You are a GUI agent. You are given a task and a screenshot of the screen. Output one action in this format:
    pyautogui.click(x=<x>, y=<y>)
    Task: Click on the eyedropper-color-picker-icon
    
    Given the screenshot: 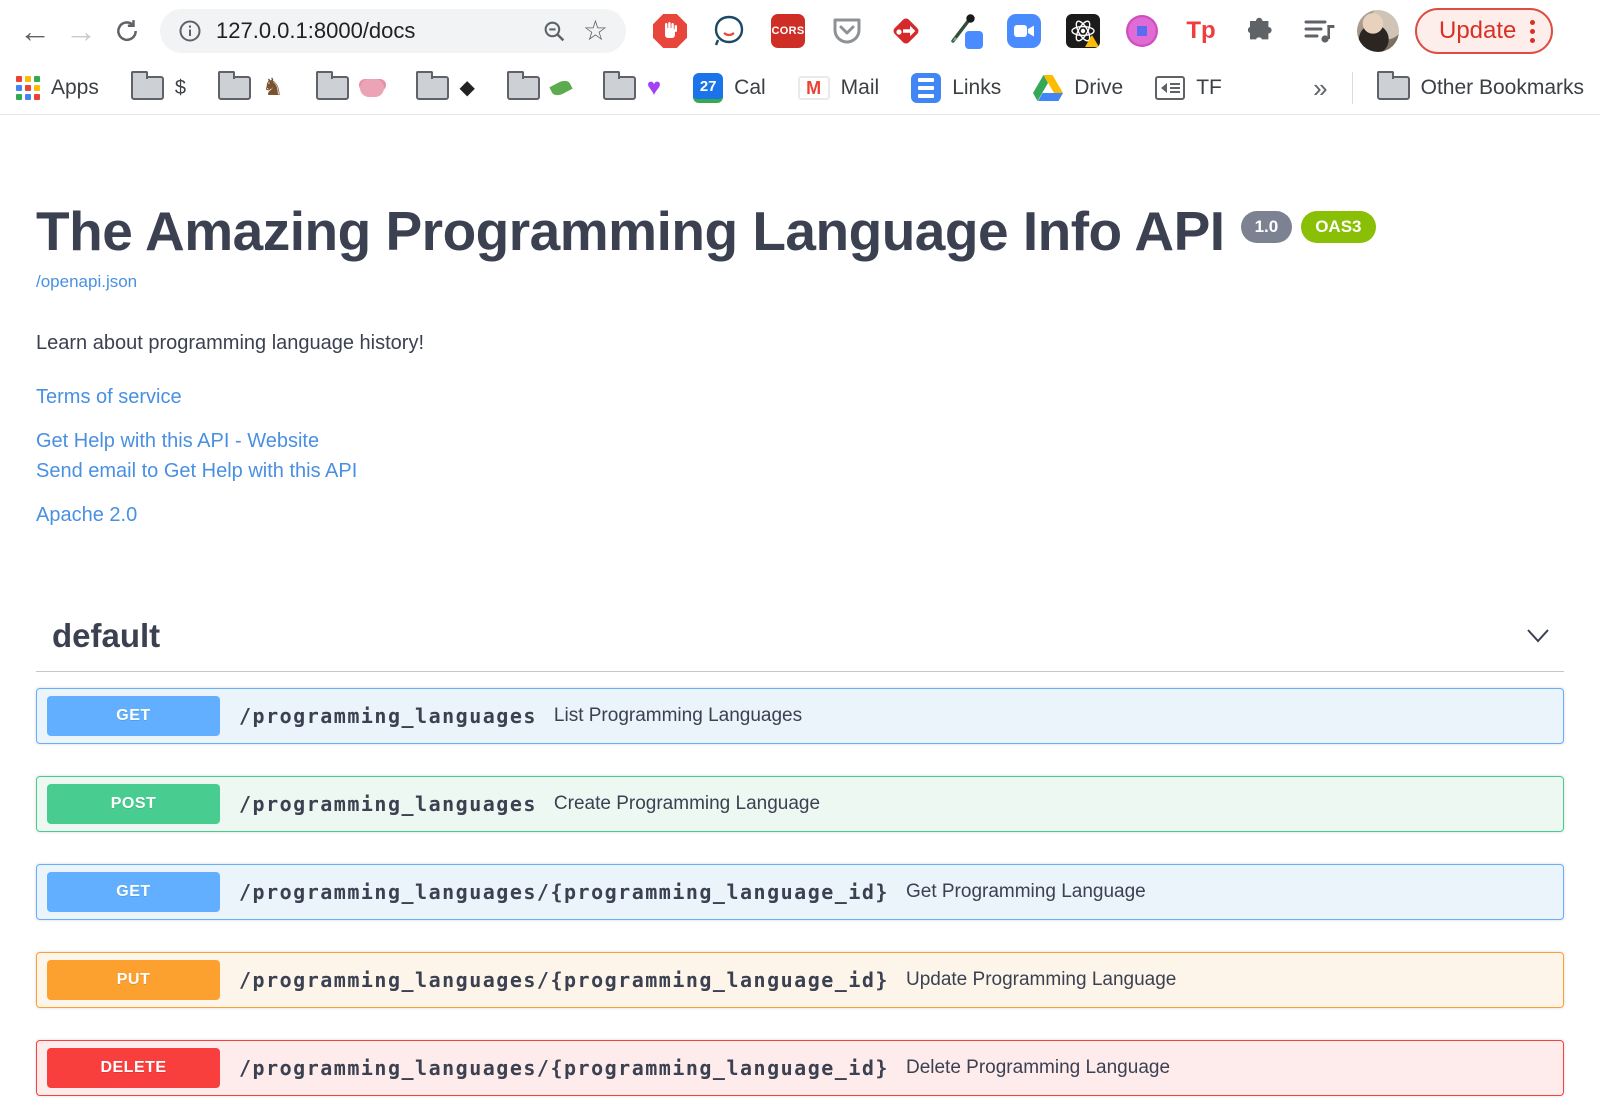 What is the action you would take?
    pyautogui.click(x=965, y=31)
    